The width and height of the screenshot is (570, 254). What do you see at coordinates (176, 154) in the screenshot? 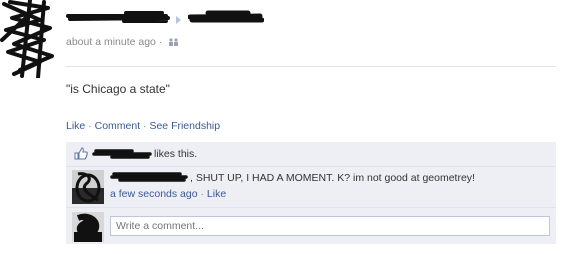
I see `likes-text: likes this.` at bounding box center [176, 154].